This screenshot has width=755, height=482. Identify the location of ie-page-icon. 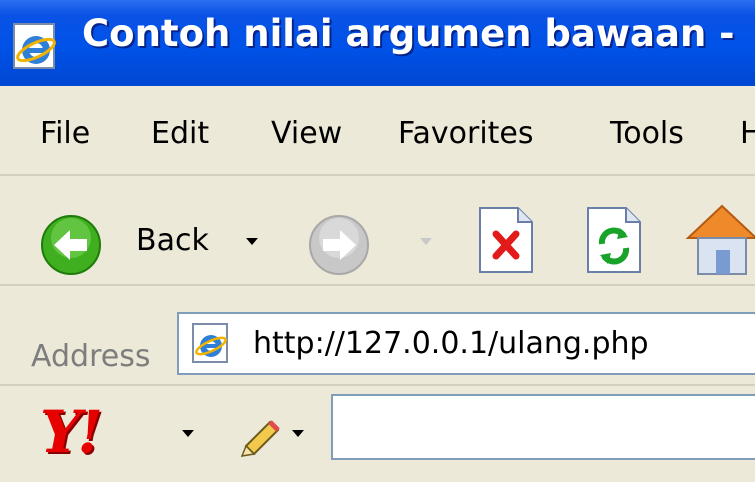
(210, 343).